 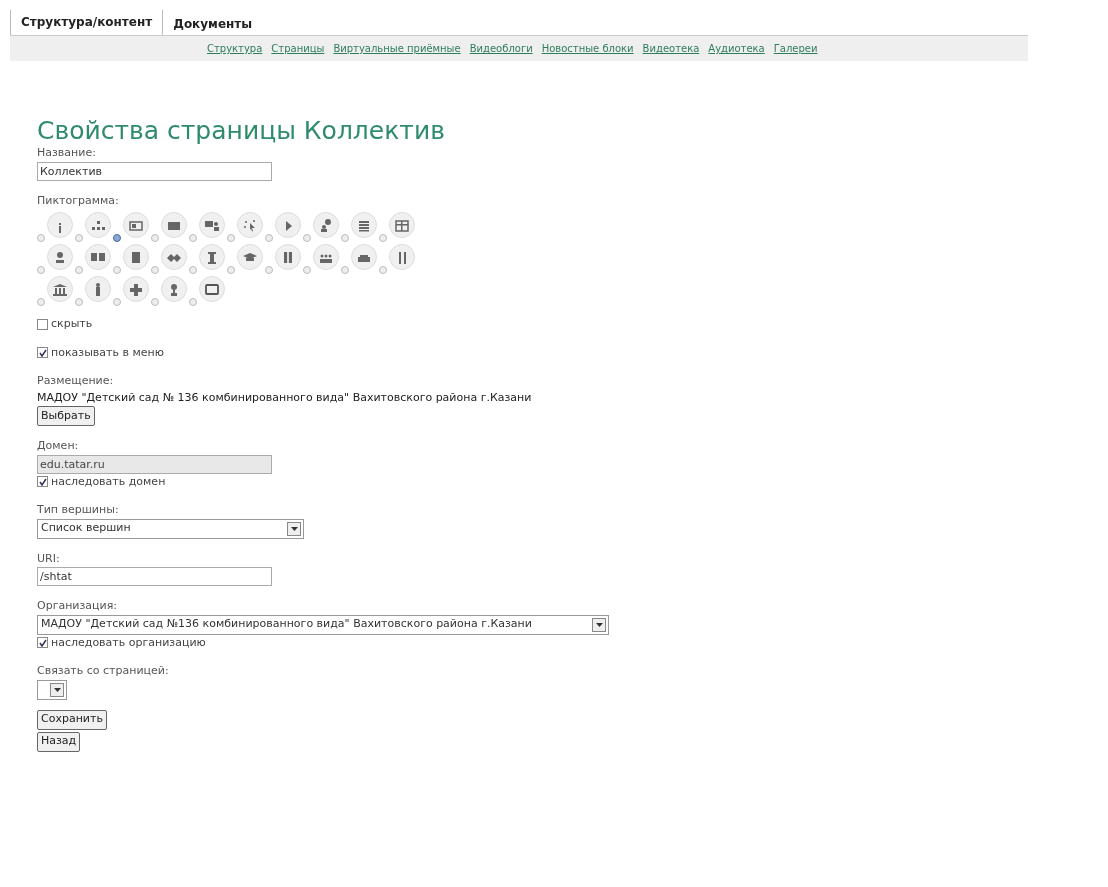 What do you see at coordinates (284, 397) in the screenshot?
I see `placement-text: МАДОУ "Детский сад № 136 комбинированного вида" Вахитовского района г.Казани` at bounding box center [284, 397].